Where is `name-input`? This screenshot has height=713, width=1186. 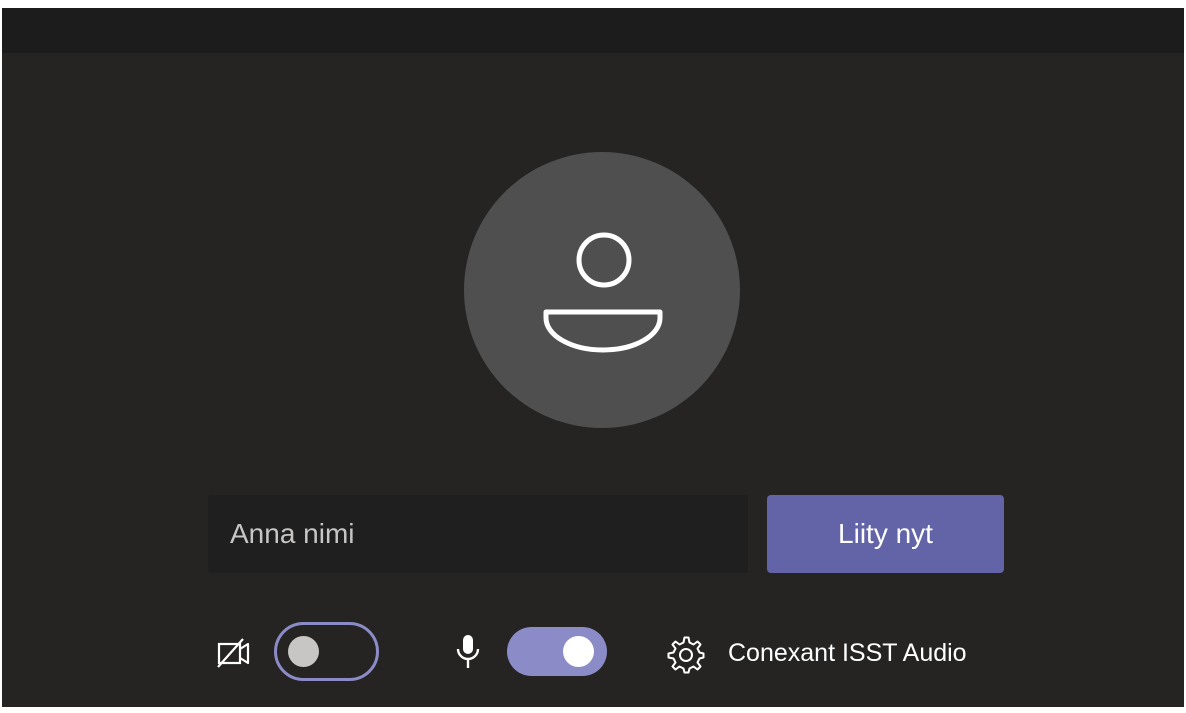 name-input is located at coordinates (478, 534).